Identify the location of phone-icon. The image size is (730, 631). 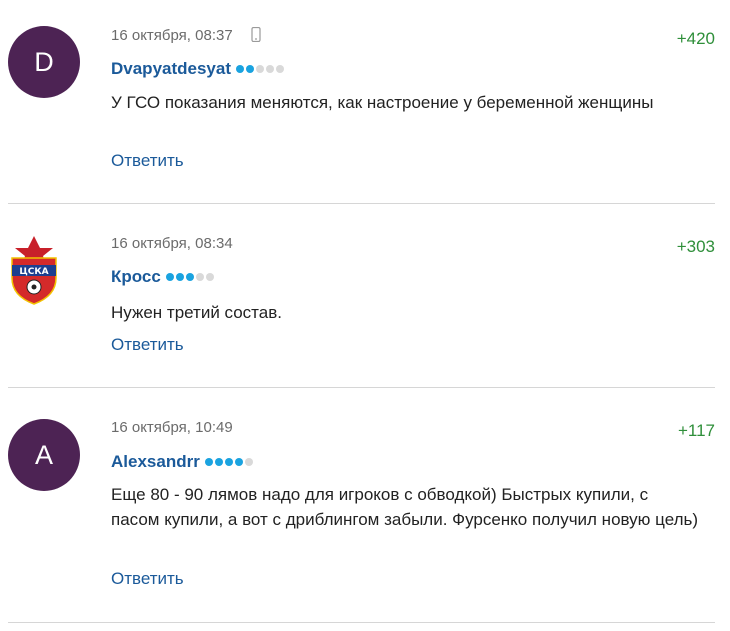
(256, 36).